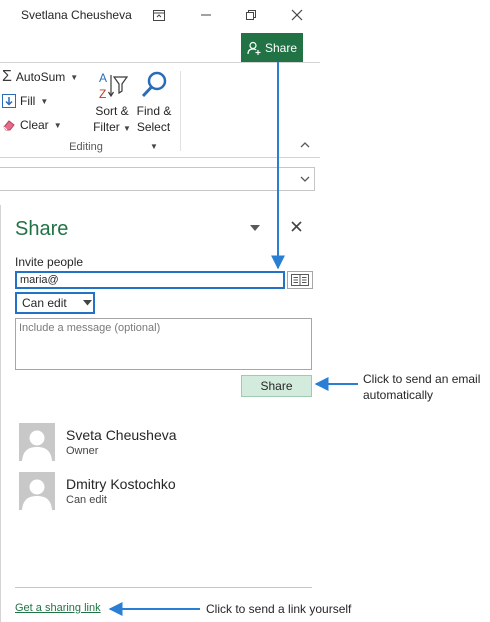 This screenshot has width=490, height=622. Describe the element at coordinates (422, 387) in the screenshot. I see `email-annotation: Click to send an email automatically` at that location.